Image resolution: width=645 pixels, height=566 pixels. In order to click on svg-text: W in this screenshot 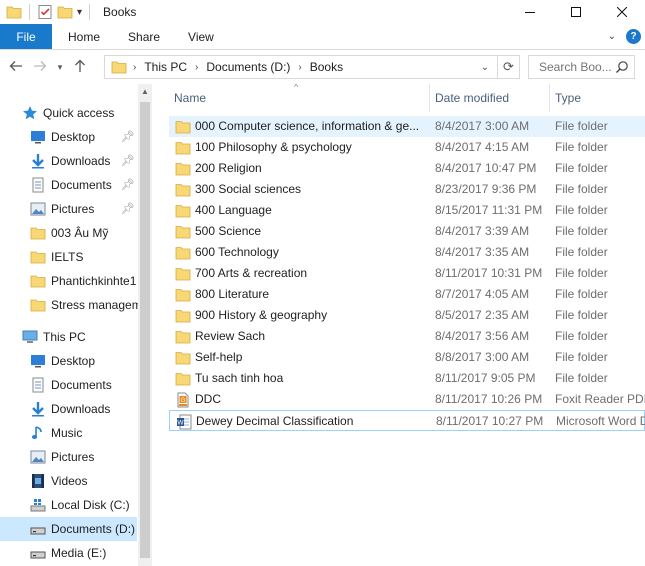, I will do `click(180, 423)`.